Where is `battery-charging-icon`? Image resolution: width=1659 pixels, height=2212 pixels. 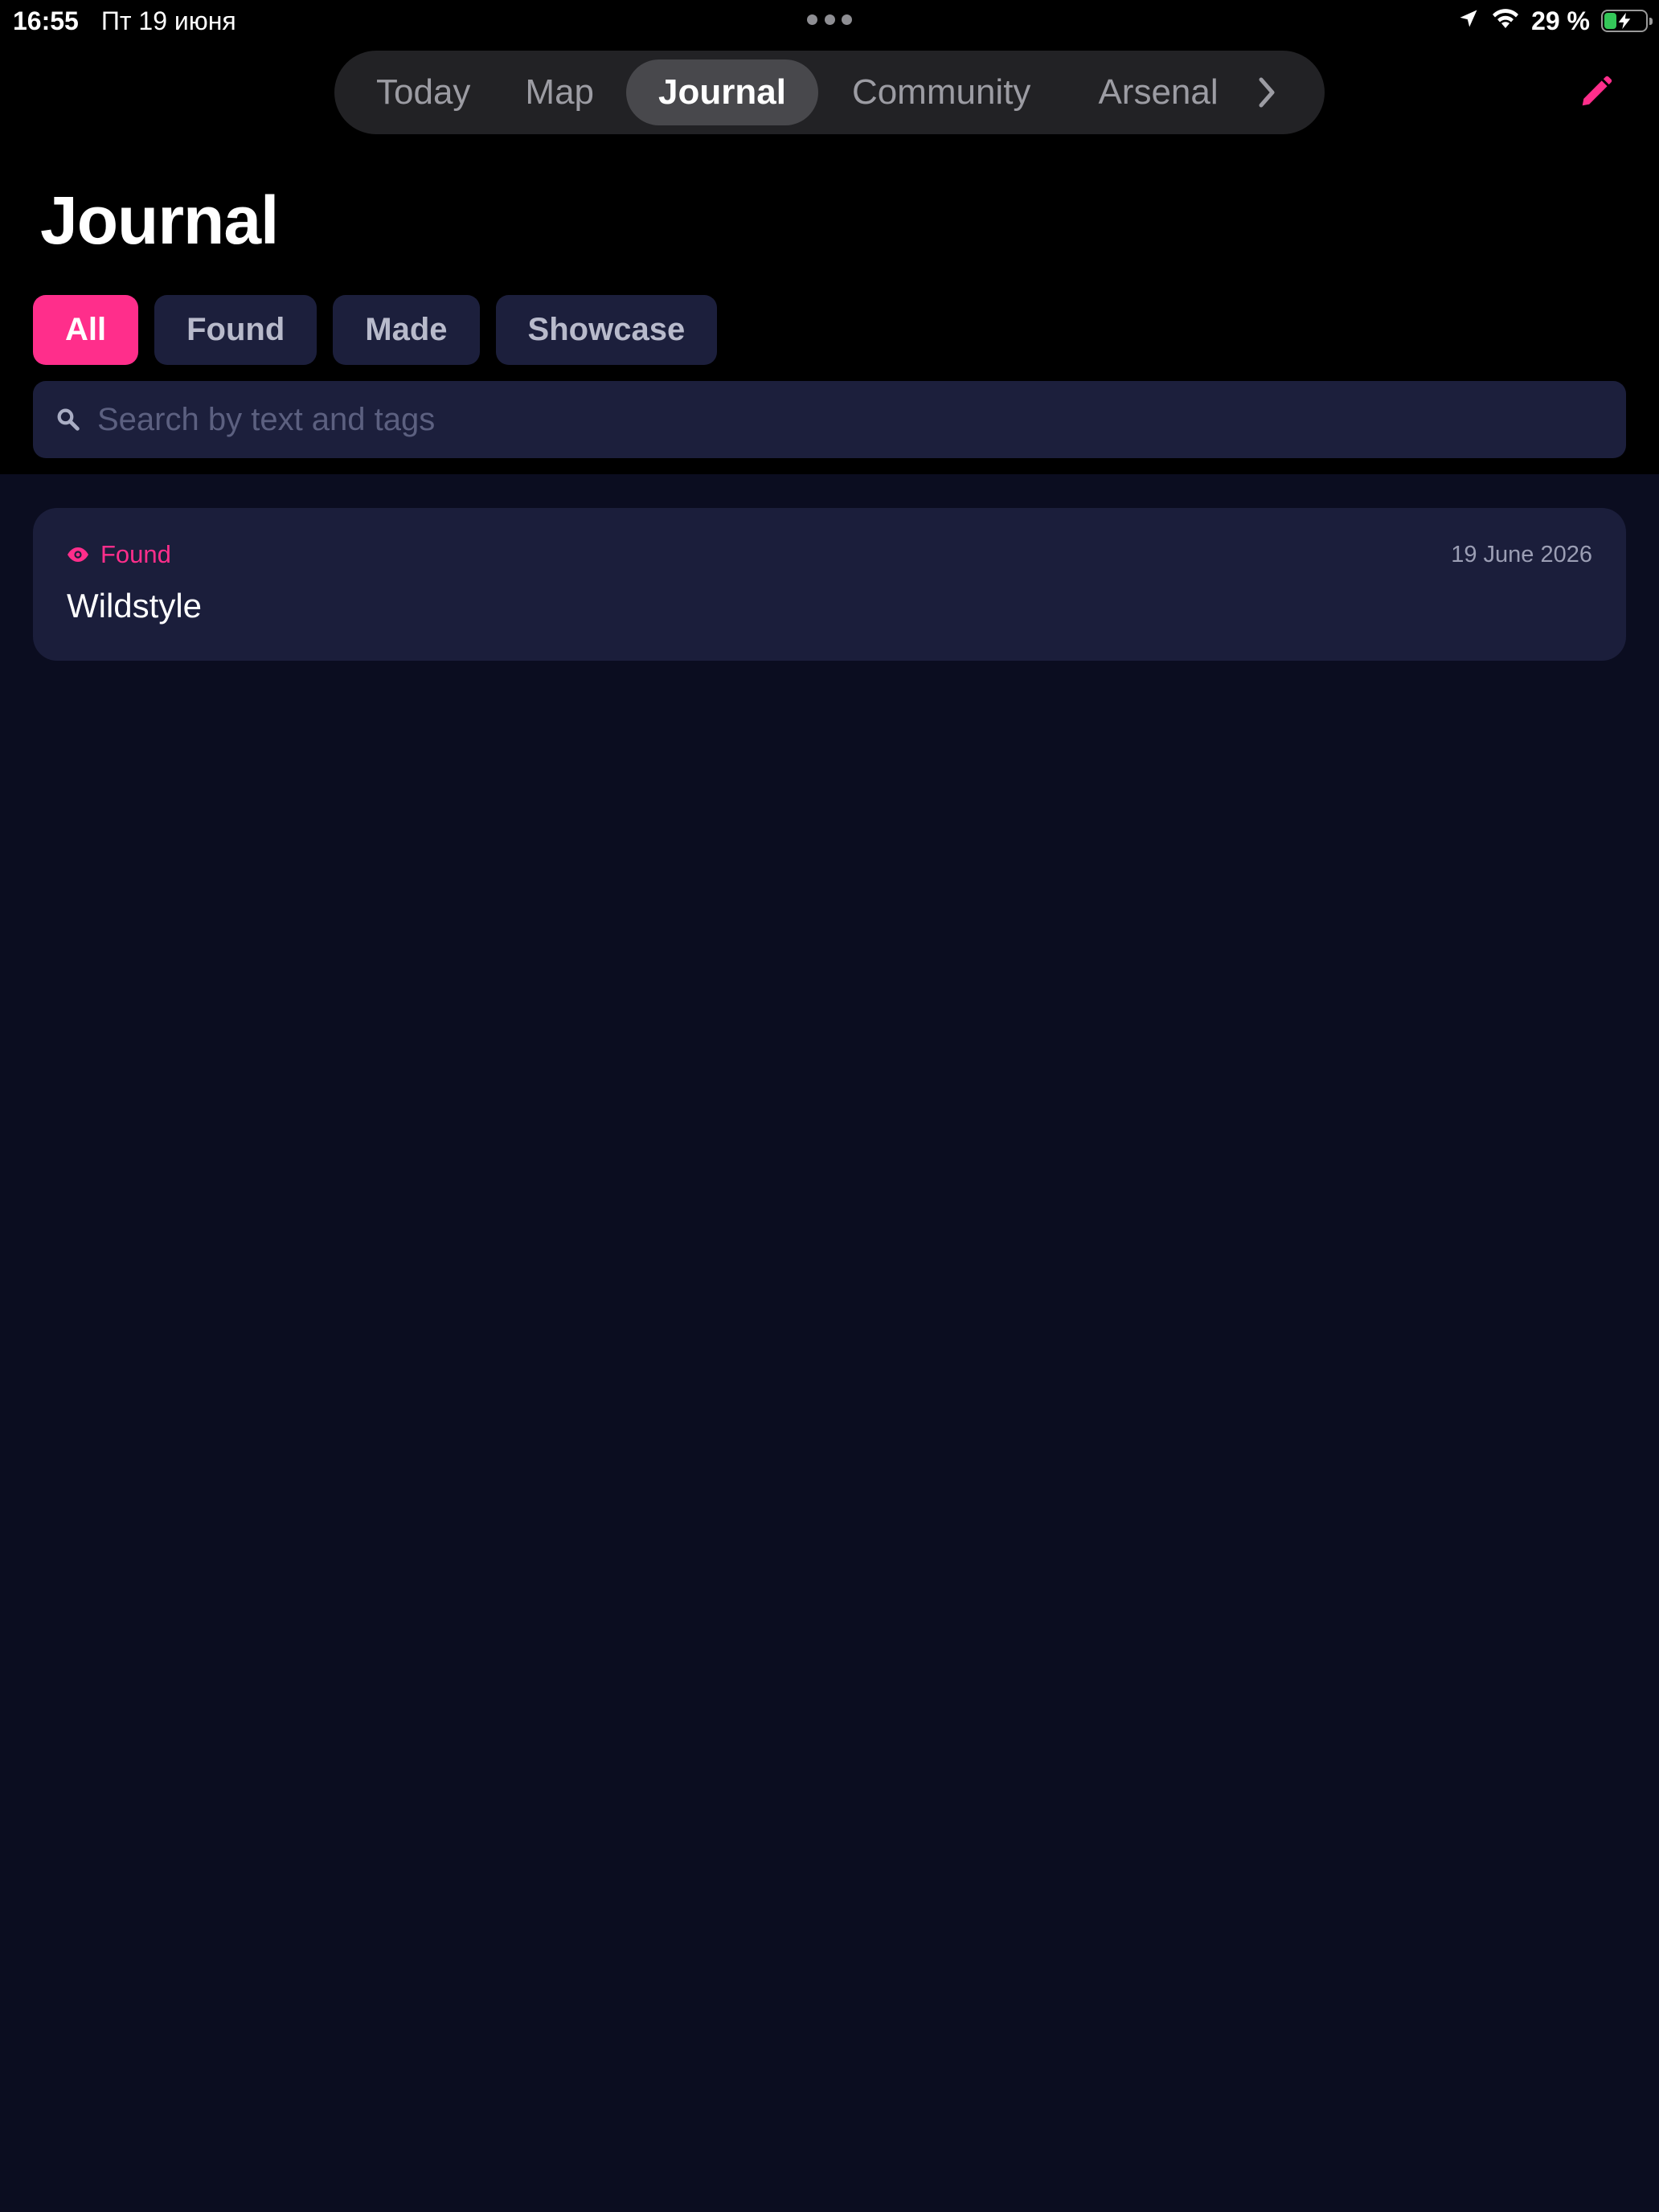 battery-charging-icon is located at coordinates (1627, 21).